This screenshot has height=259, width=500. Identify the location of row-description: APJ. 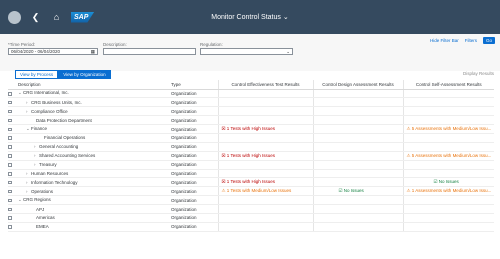
(40, 209).